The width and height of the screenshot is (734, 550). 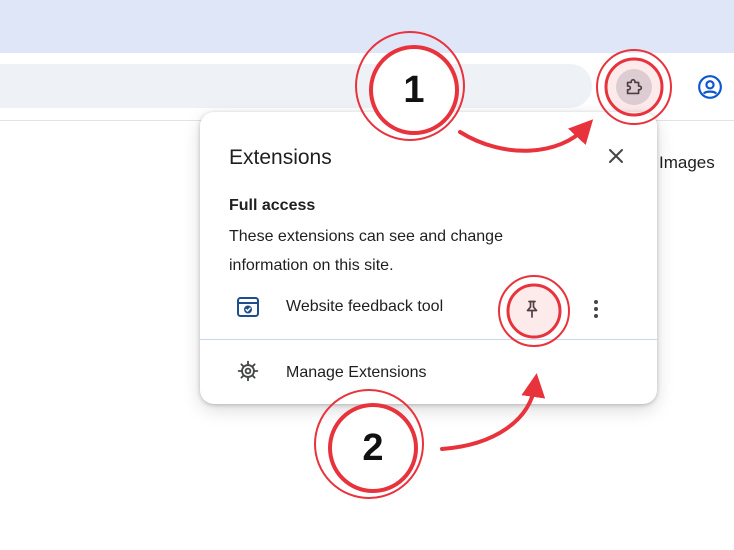 I want to click on manage-extensions-button: Manage Extensions, so click(x=428, y=374).